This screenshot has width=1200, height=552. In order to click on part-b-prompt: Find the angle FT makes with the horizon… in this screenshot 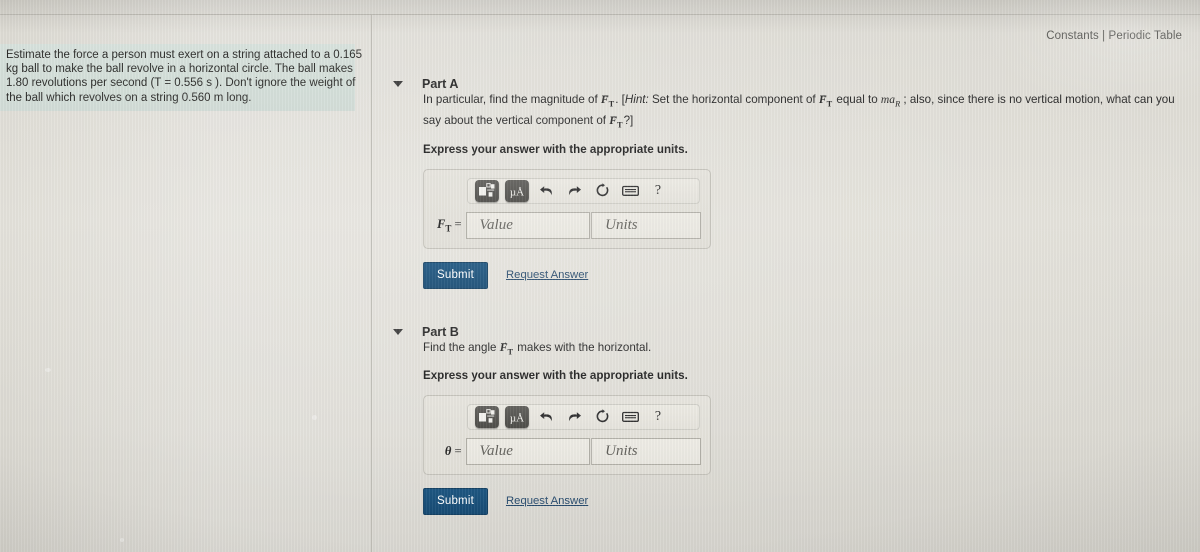, I will do `click(803, 349)`.